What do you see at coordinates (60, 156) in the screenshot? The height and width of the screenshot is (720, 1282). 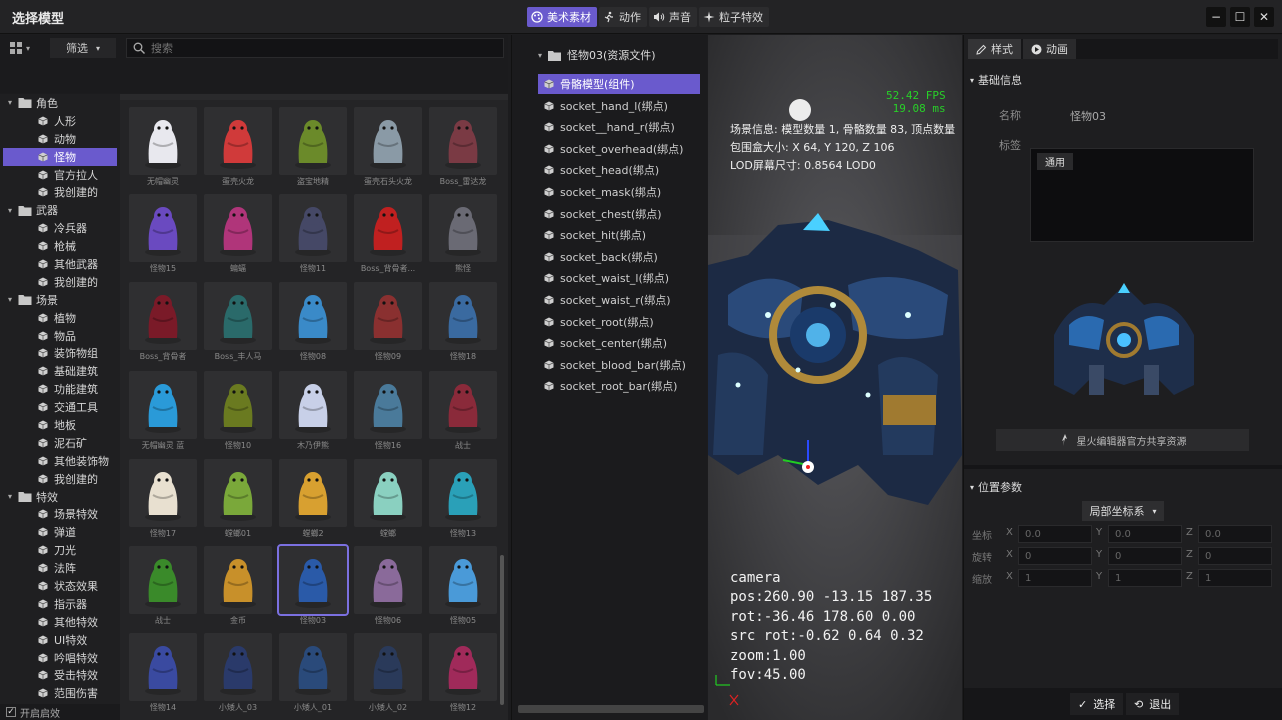 I see `tree-item: 怪物` at bounding box center [60, 156].